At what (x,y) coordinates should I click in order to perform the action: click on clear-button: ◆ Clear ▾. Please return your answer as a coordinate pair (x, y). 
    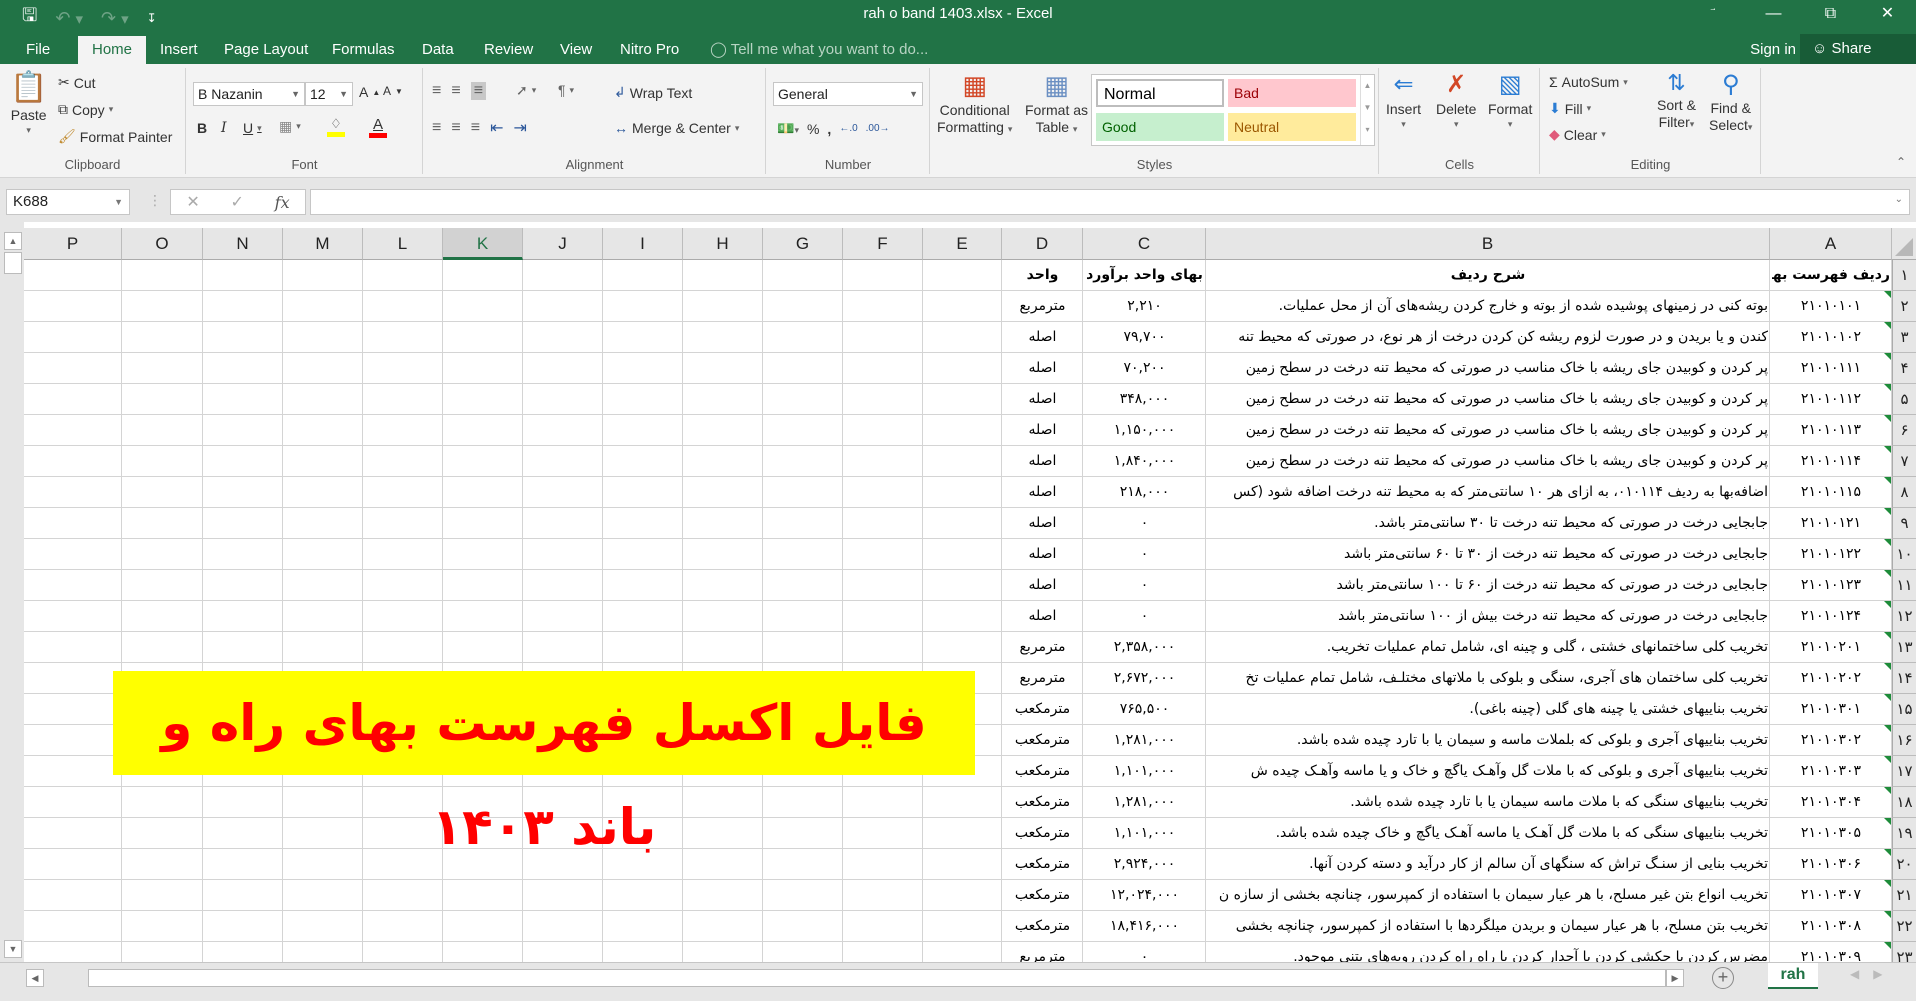
    Looking at the image, I should click on (1577, 134).